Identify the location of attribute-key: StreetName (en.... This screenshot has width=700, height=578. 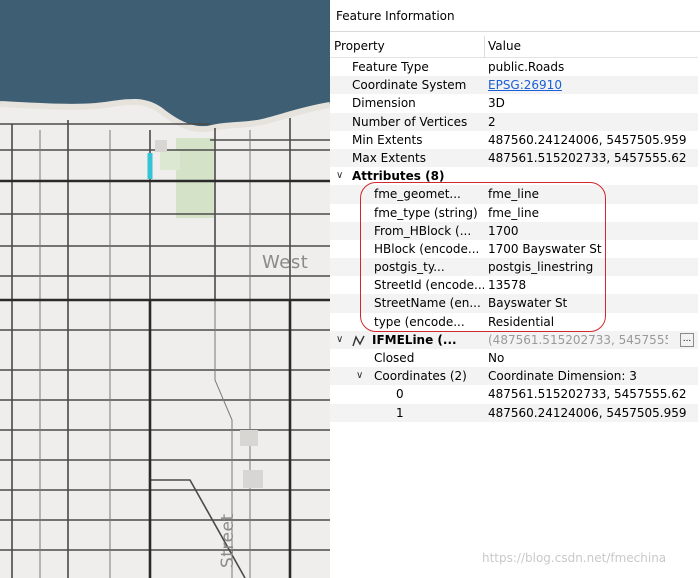
(427, 303).